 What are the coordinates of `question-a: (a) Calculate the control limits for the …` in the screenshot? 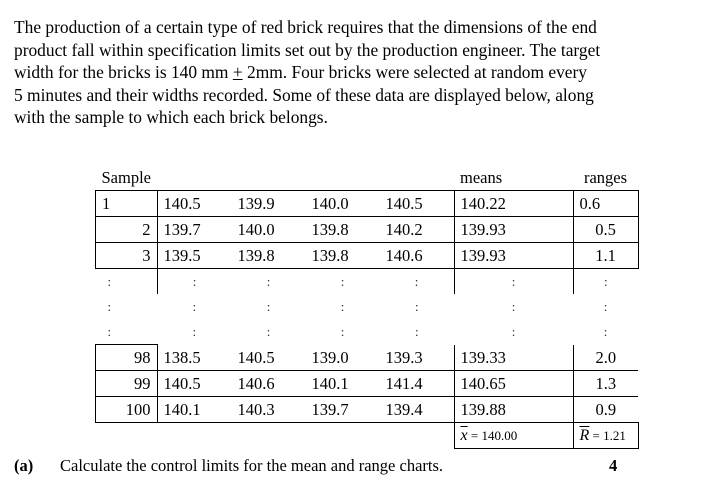 It's located at (324, 466).